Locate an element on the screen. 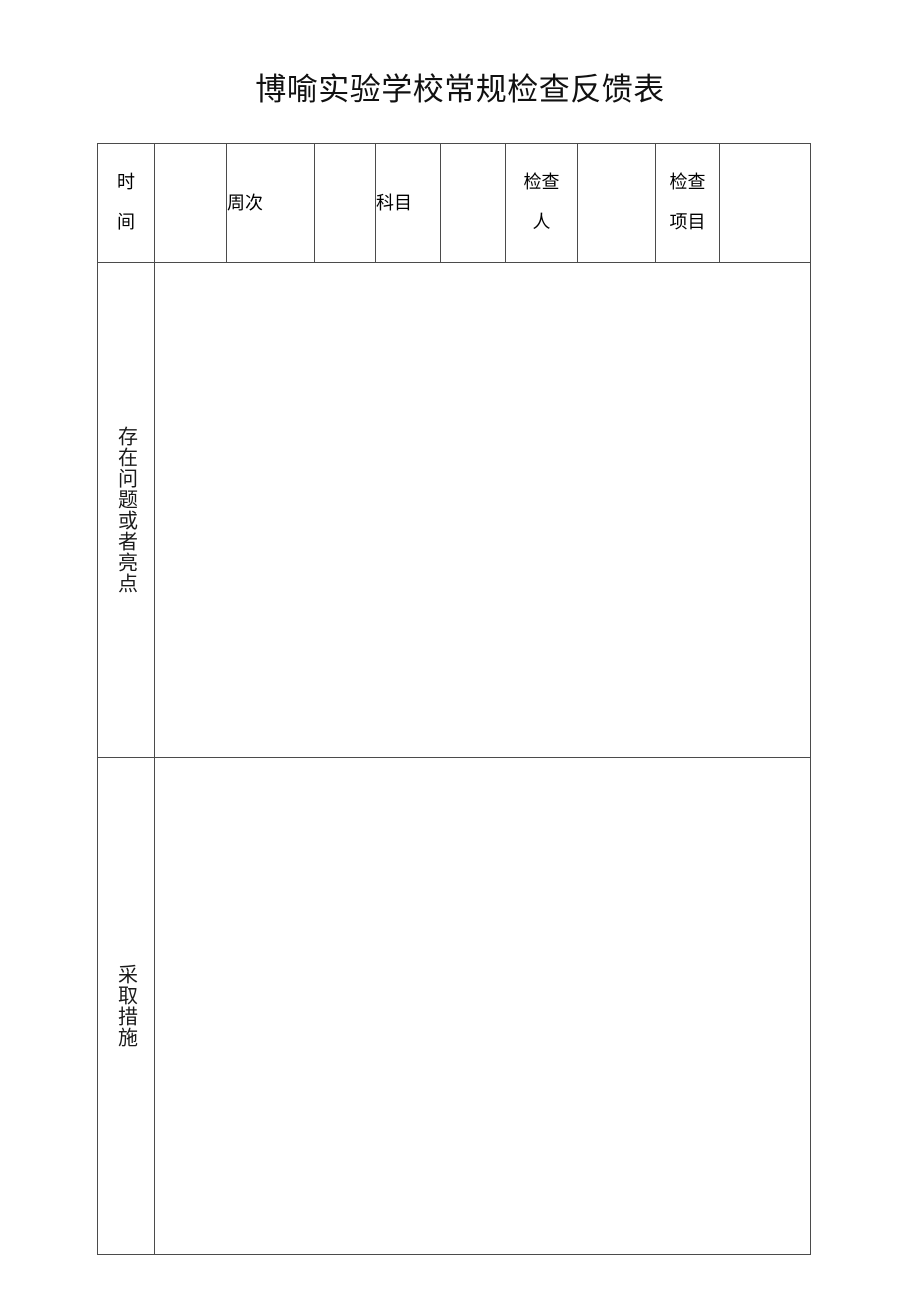 The width and height of the screenshot is (920, 1301). header-field-inspector-value is located at coordinates (616, 203).